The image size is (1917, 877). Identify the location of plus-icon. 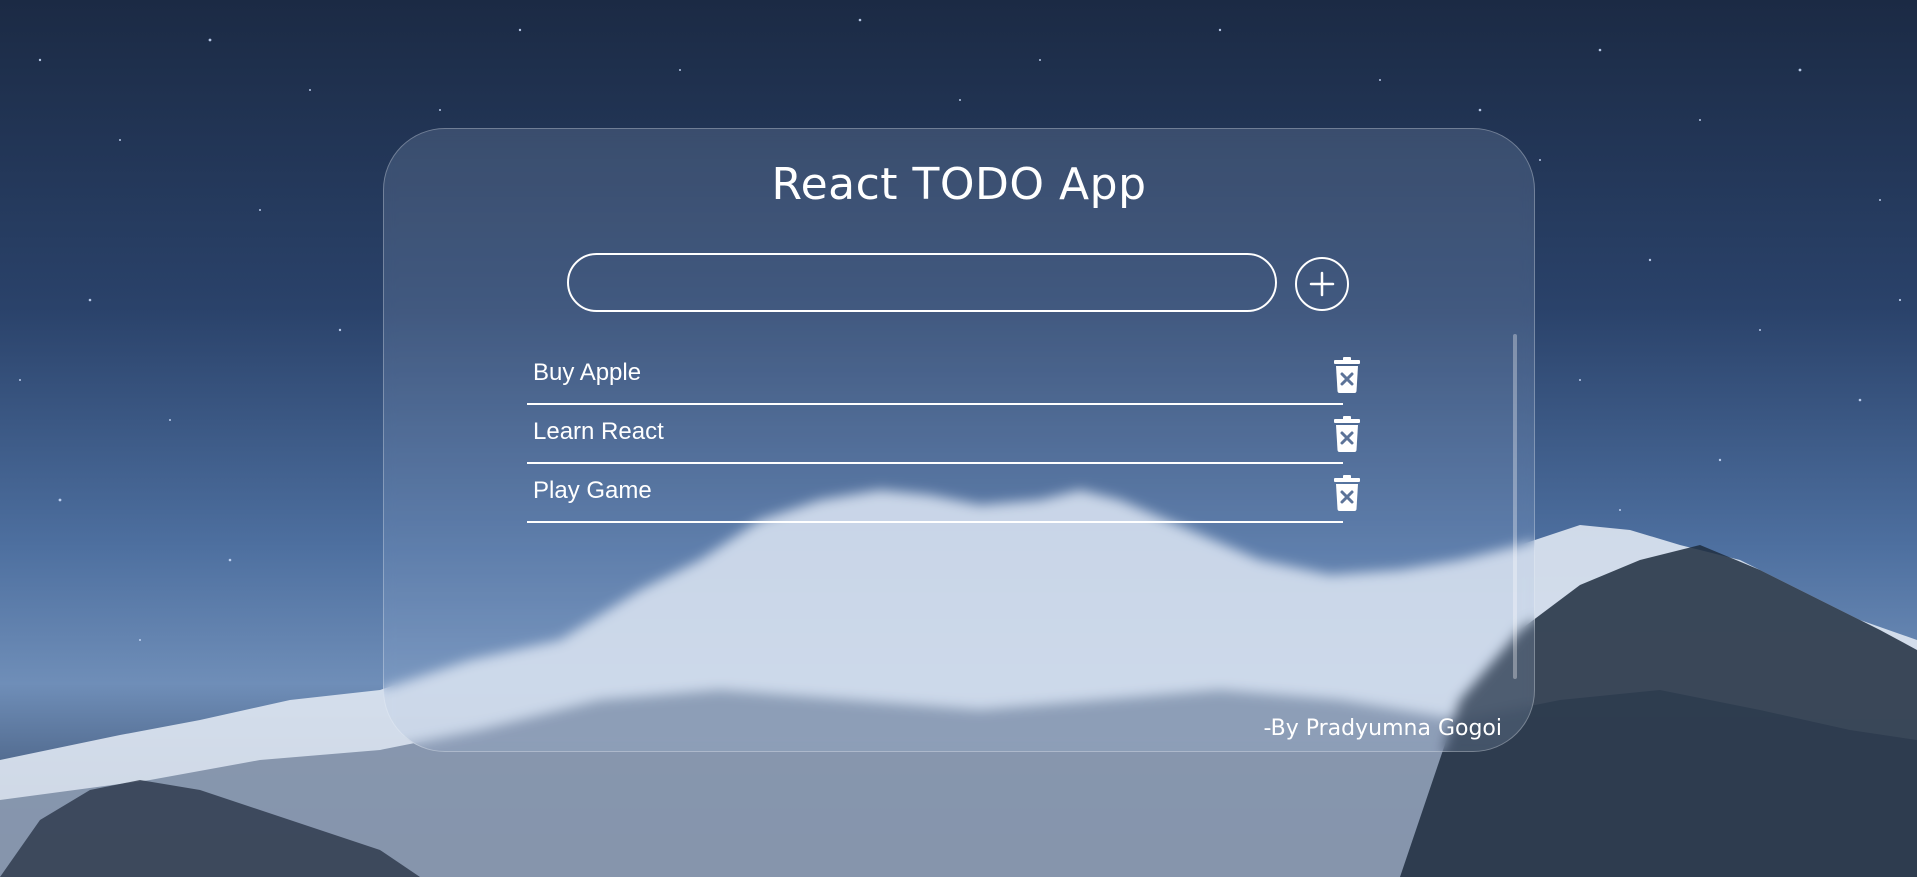
(1322, 284).